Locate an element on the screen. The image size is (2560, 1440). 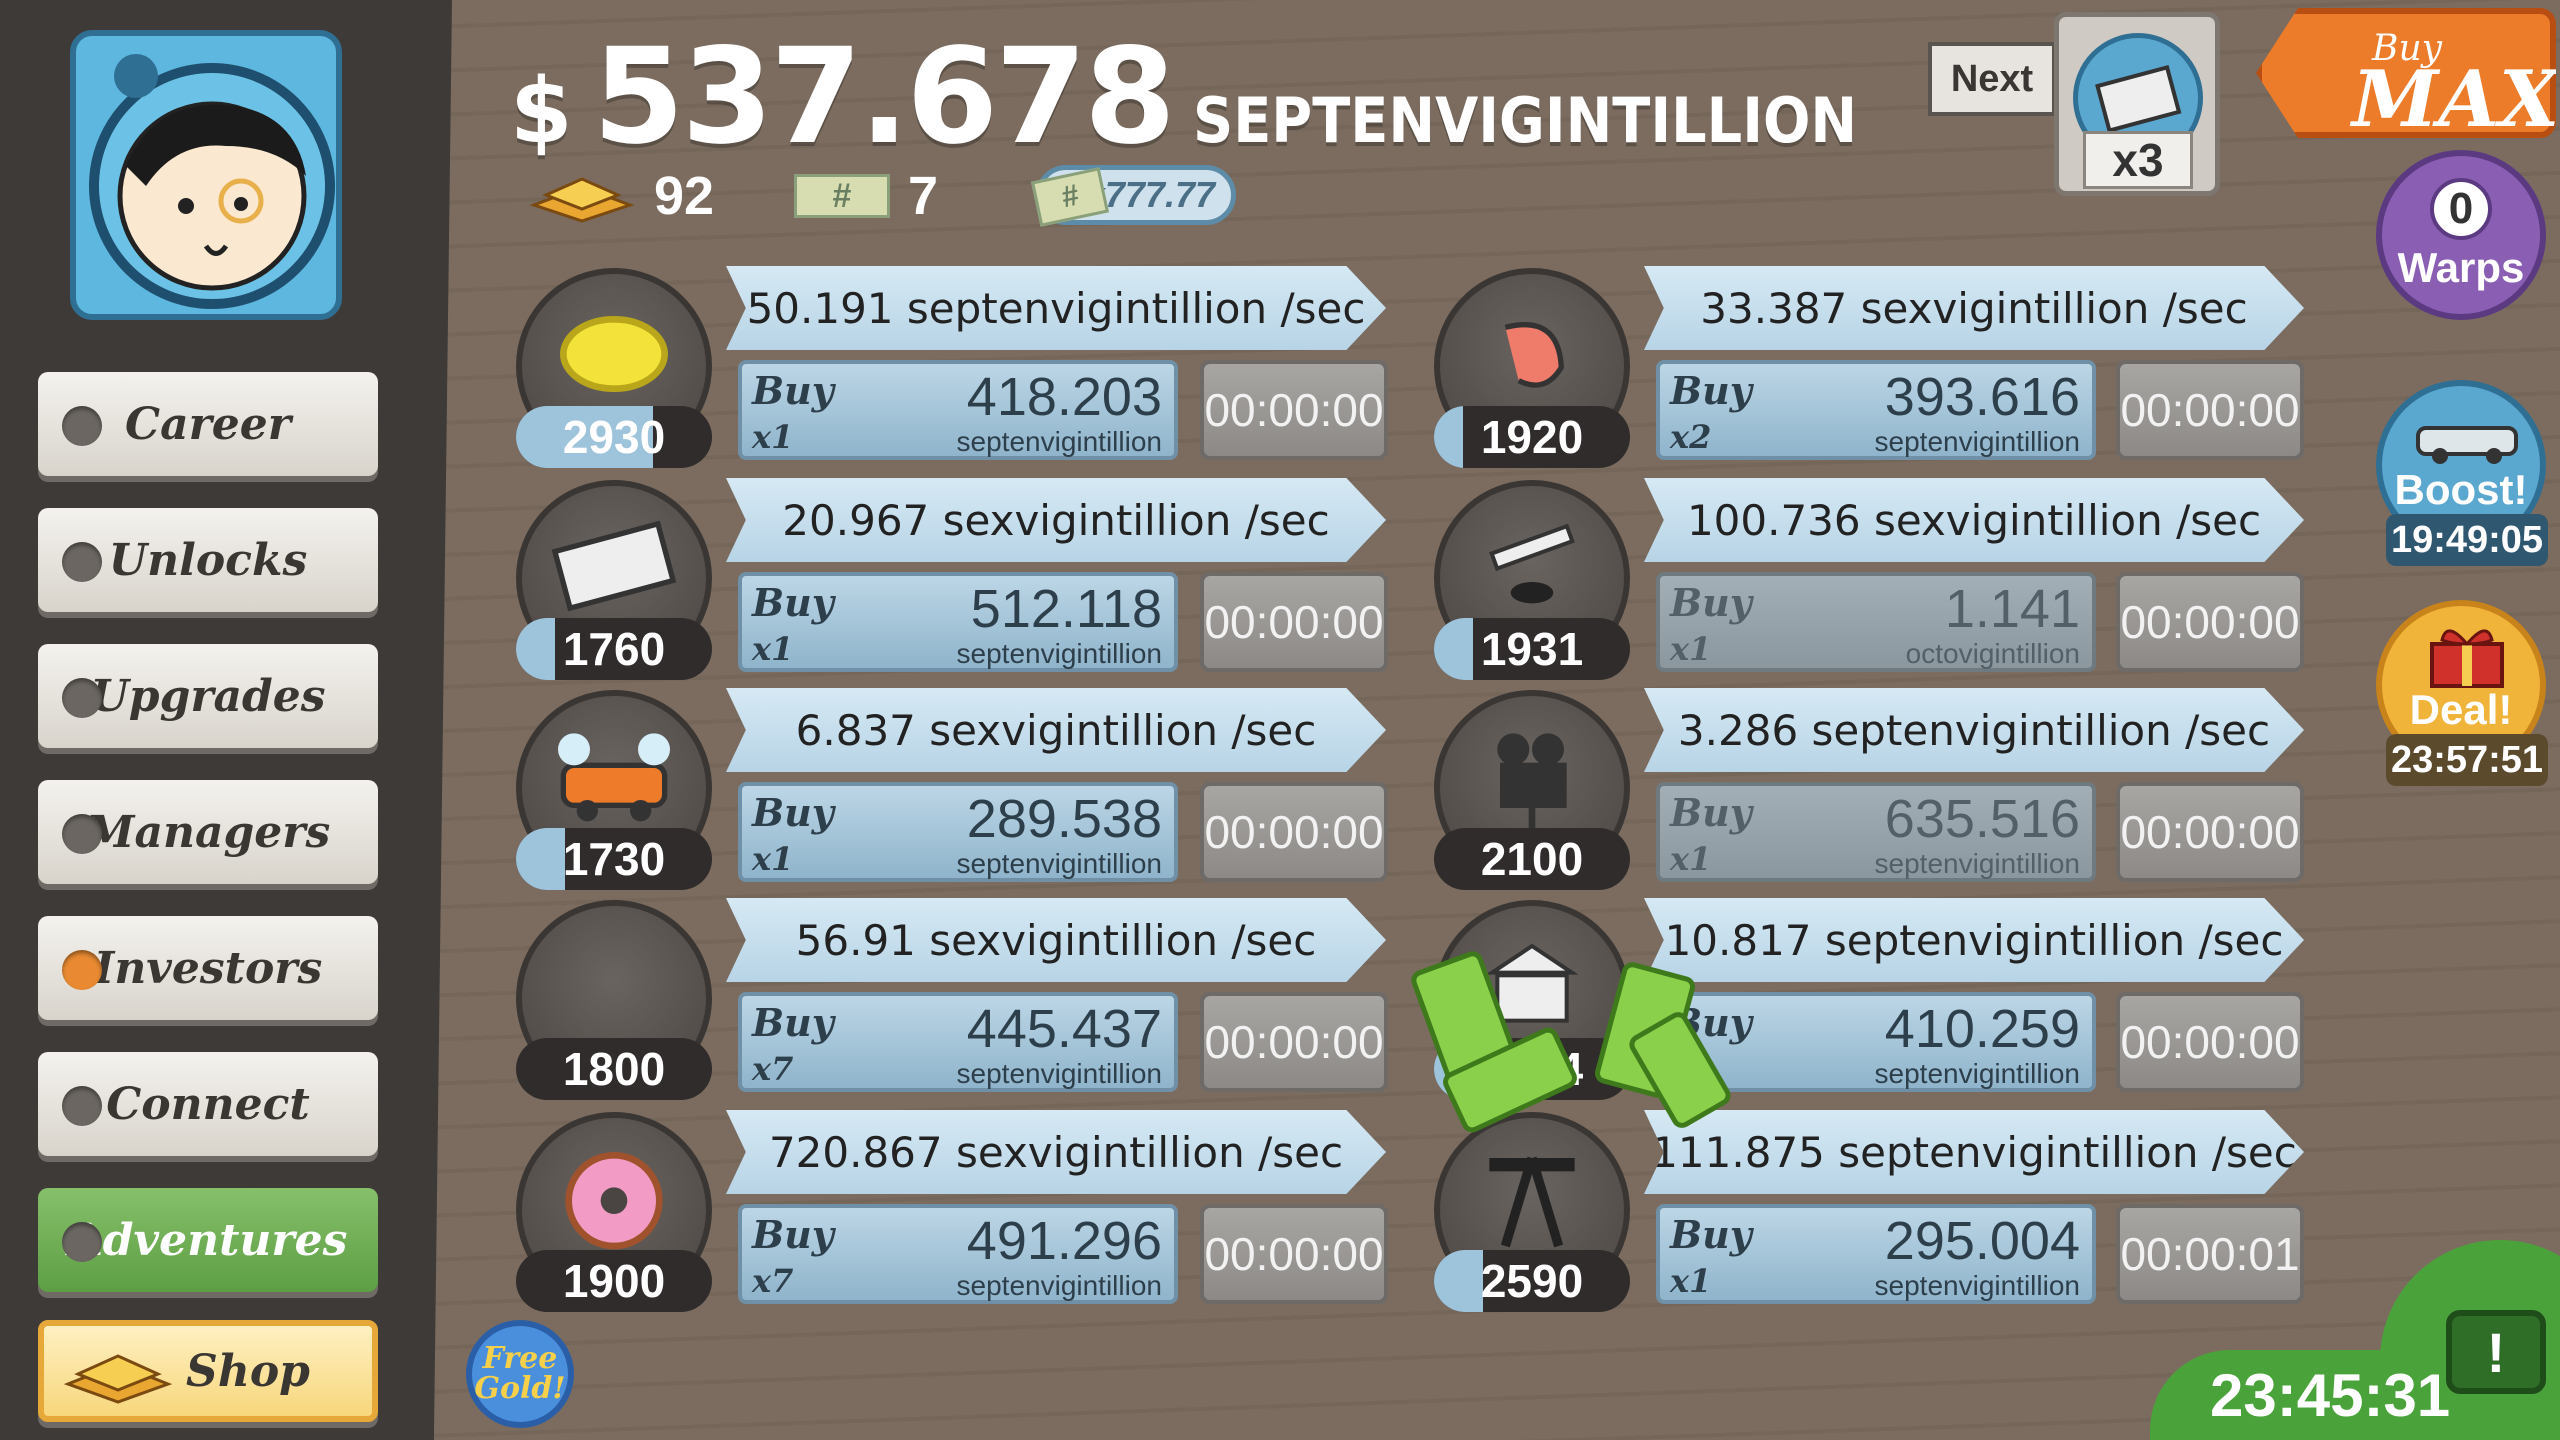
revenue-rate-label: 50.191 septenvigintillion /sec is located at coordinates (1056, 308).